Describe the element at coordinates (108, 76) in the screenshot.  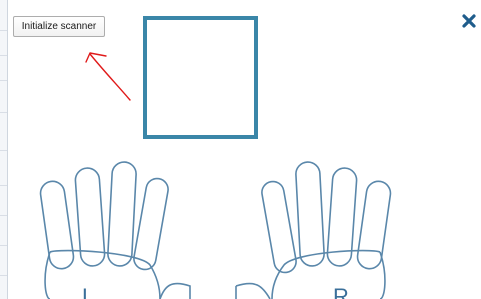
I see `red-arrow-annotation` at that location.